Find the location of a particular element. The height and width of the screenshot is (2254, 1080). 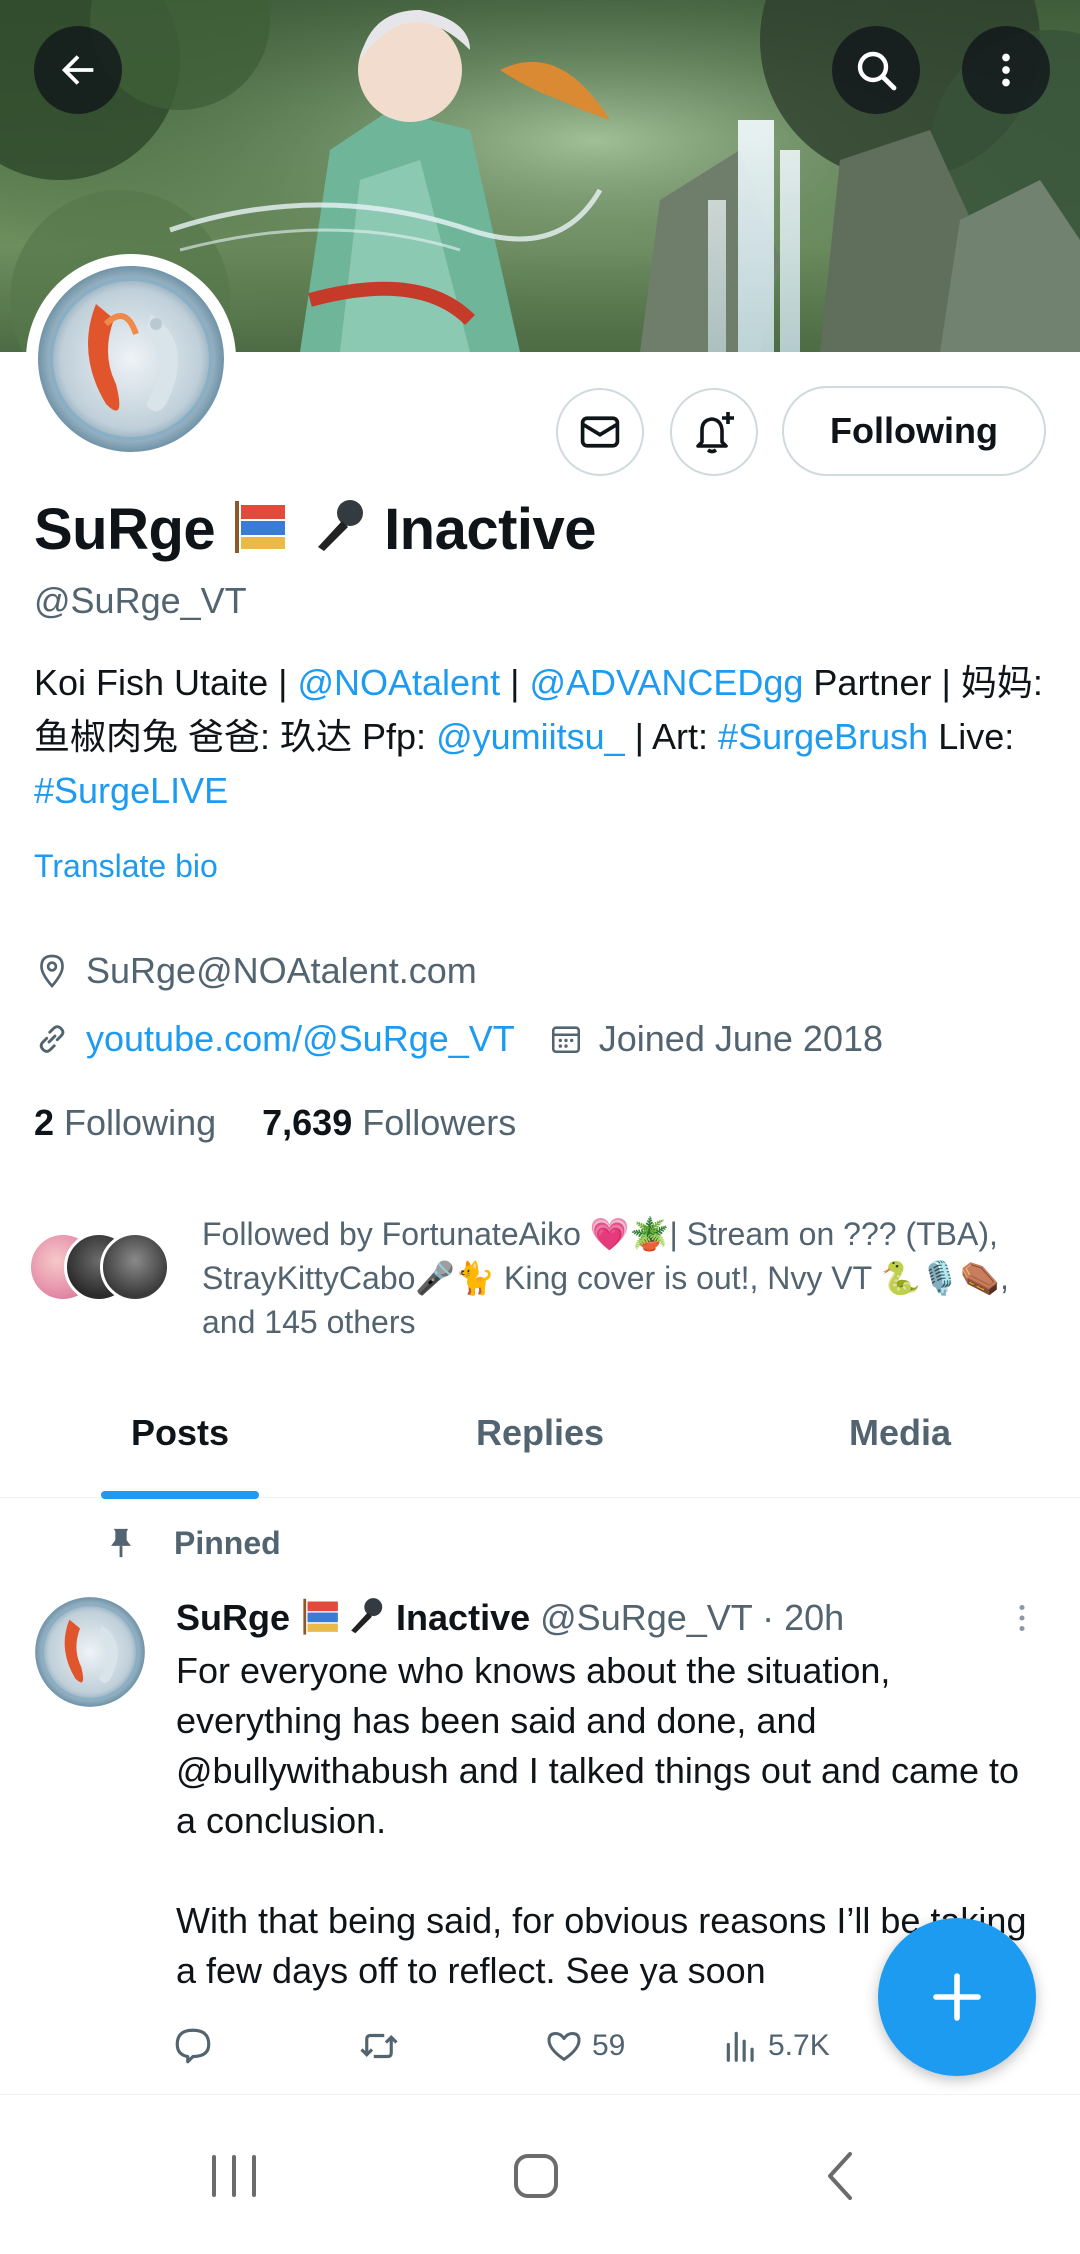

bio-hashtag-surgebrush: #SurgeBrush is located at coordinates (823, 736).